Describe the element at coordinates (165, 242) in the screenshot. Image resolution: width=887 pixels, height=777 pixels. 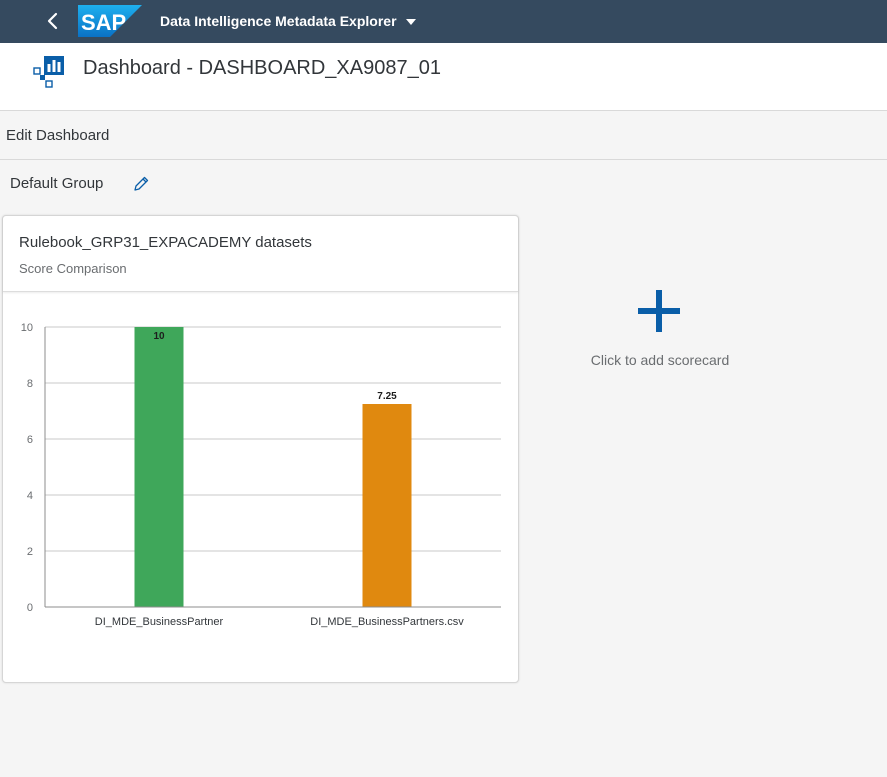
I see `scorecard-title: Rulebook_GRP31_EXPACADEMY datasets` at that location.